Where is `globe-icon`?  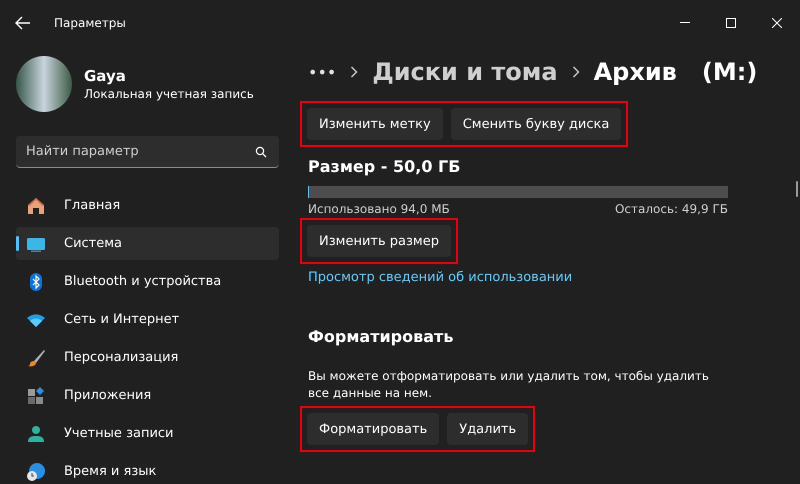
globe-icon is located at coordinates (36, 472).